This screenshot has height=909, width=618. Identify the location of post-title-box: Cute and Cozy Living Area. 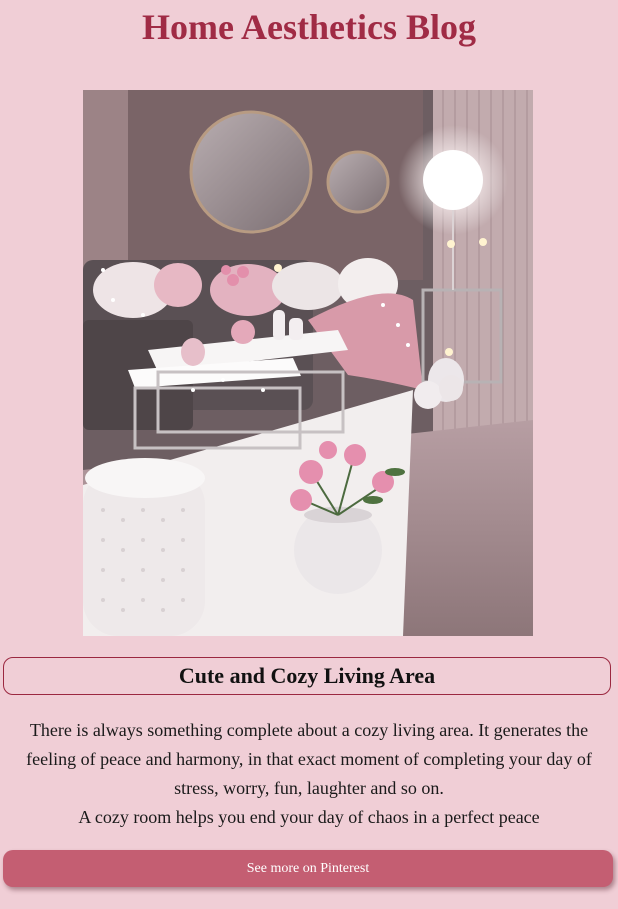
(307, 676).